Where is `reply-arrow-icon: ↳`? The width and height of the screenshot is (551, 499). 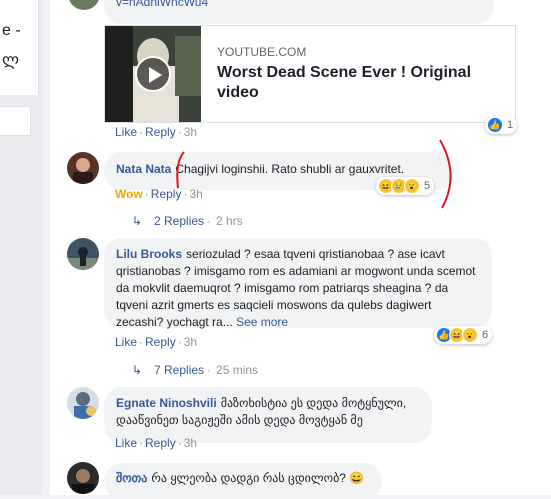
reply-arrow-icon: ↳ is located at coordinates (137, 370).